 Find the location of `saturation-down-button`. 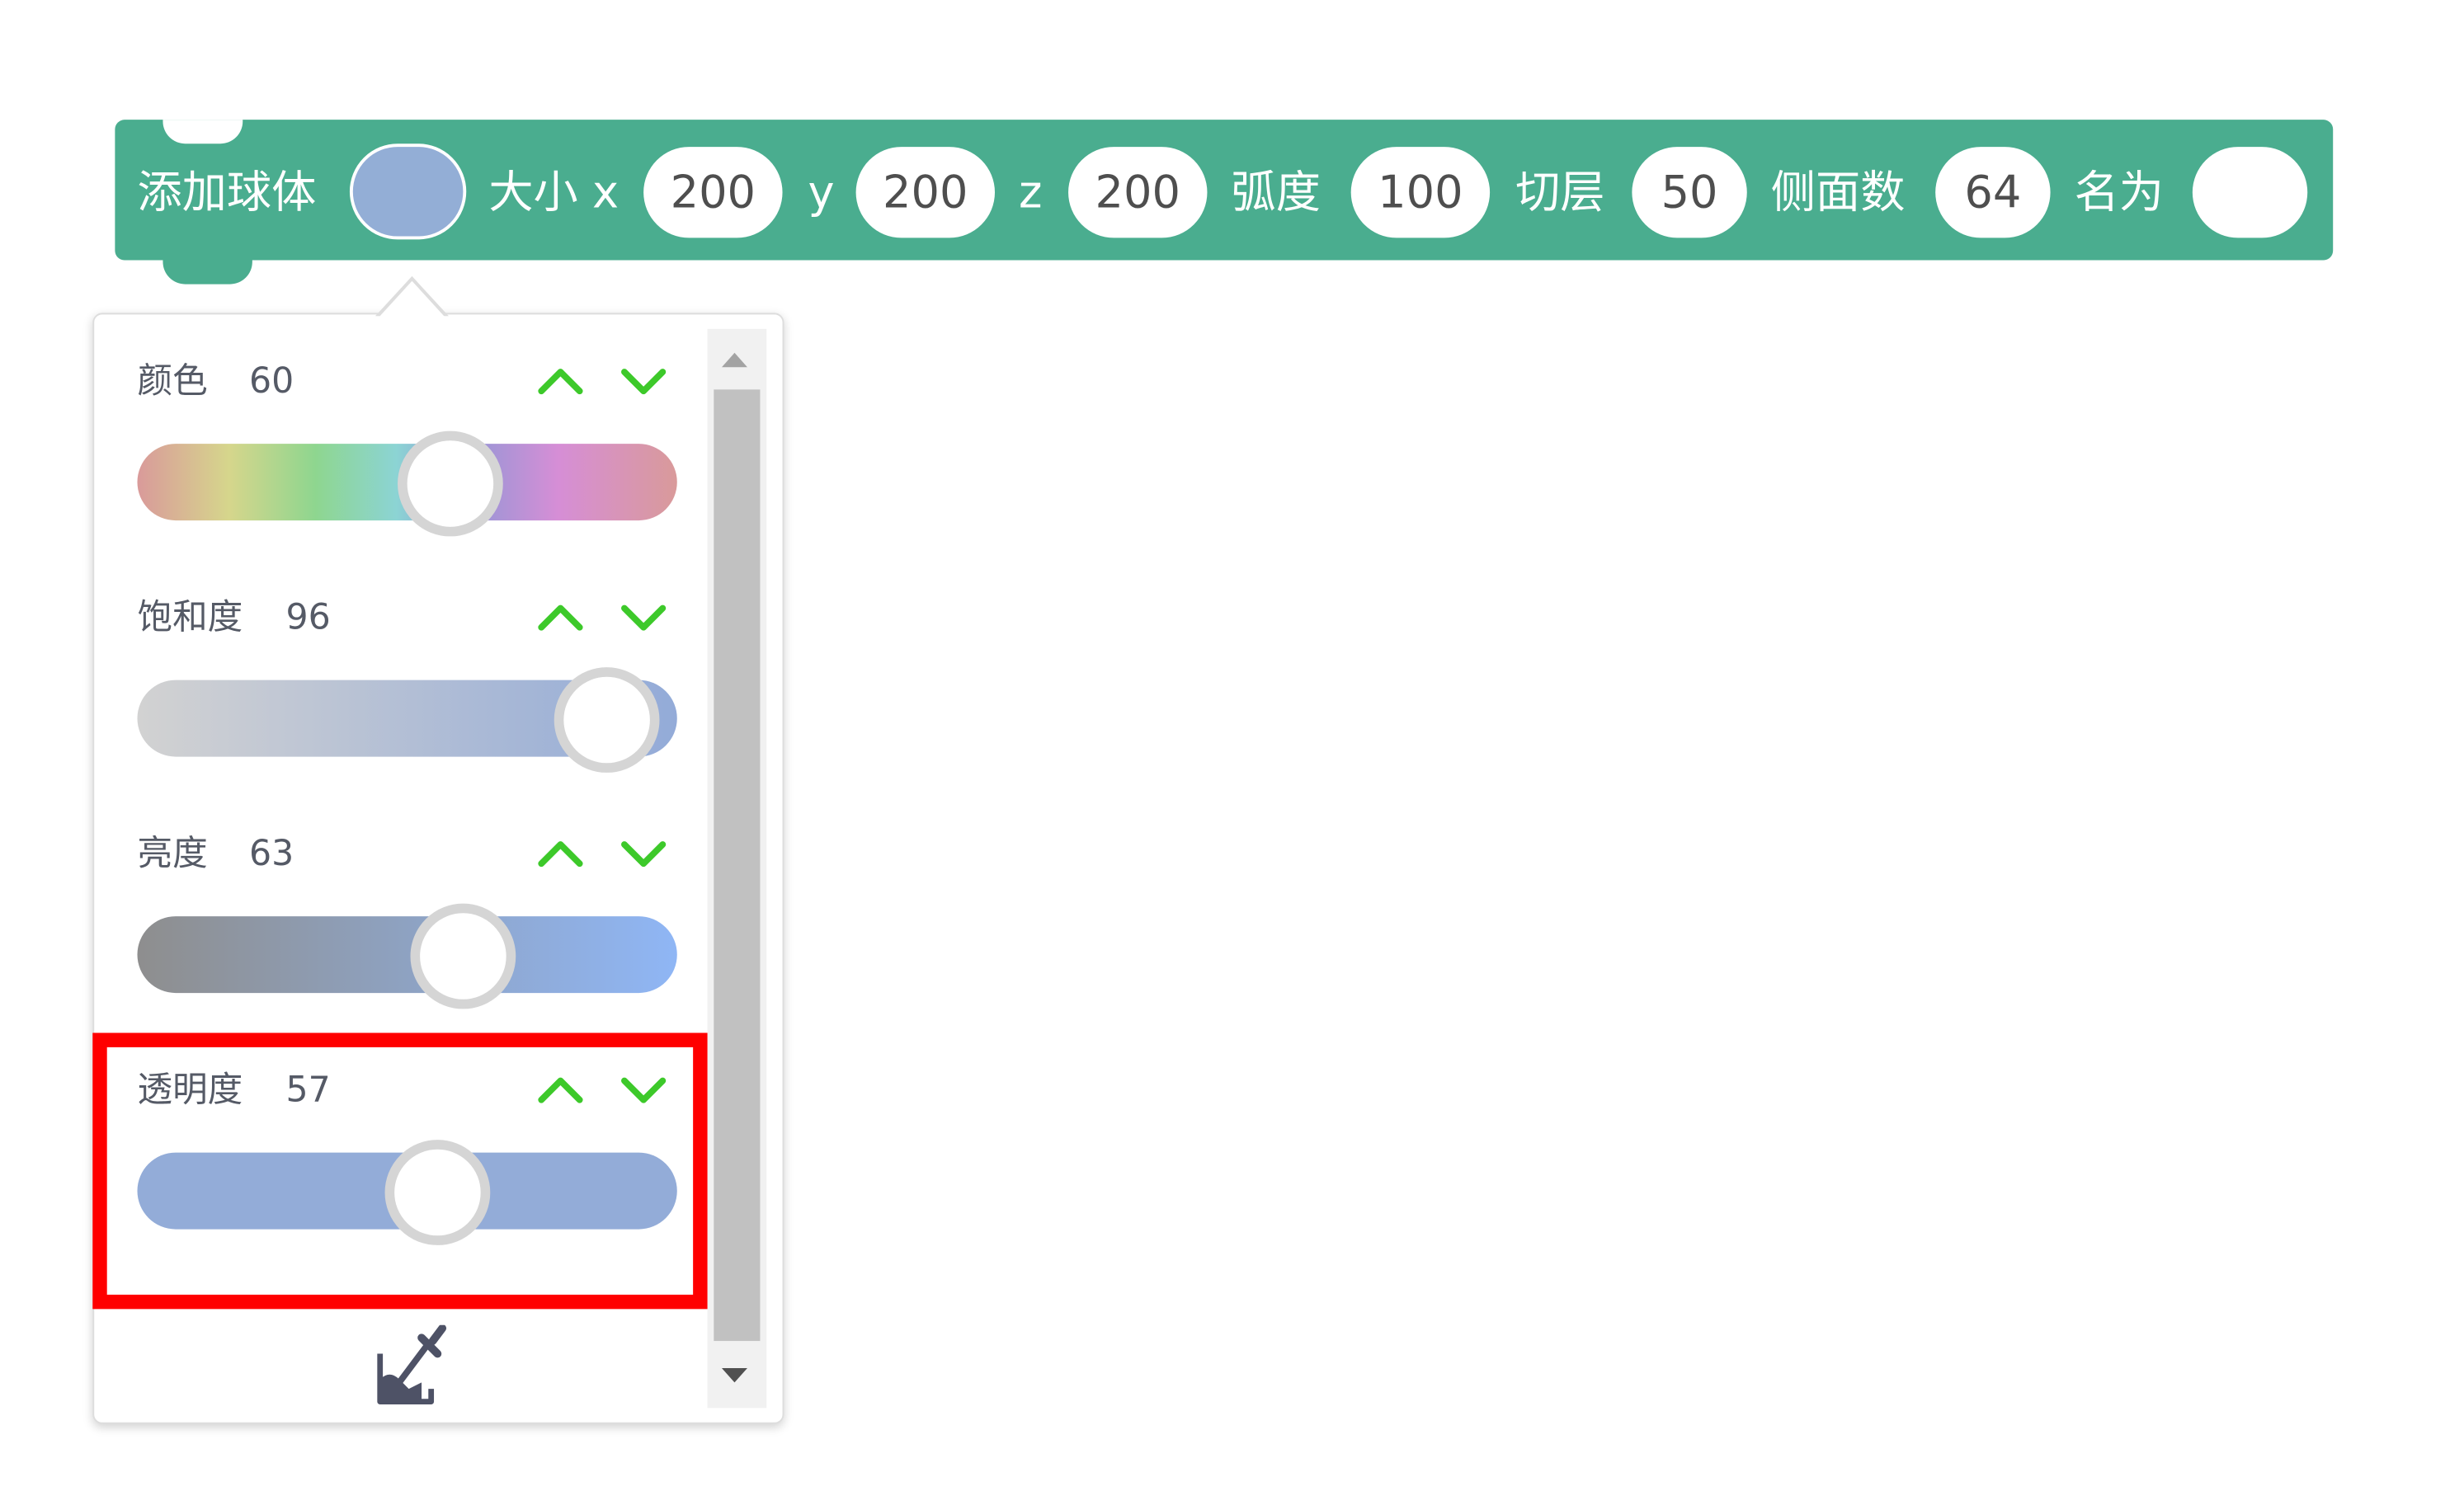

saturation-down-button is located at coordinates (643, 618).